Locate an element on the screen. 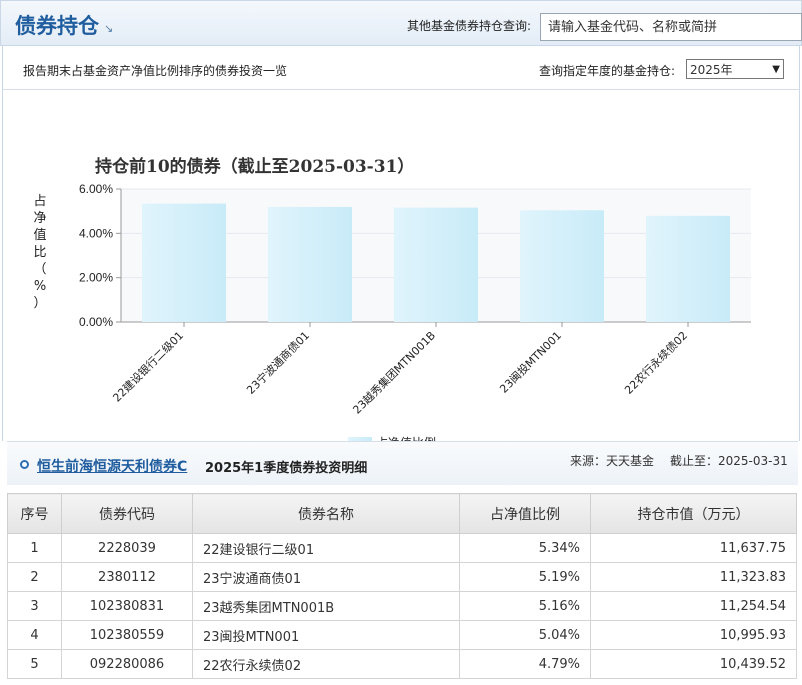 The height and width of the screenshot is (685, 802). expand-arrow-icon: ↘ is located at coordinates (108, 28).